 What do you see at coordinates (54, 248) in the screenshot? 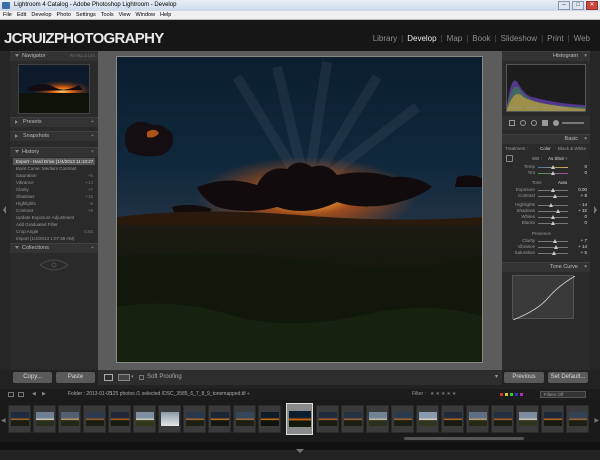
I see `collections-header: Collections +` at bounding box center [54, 248].